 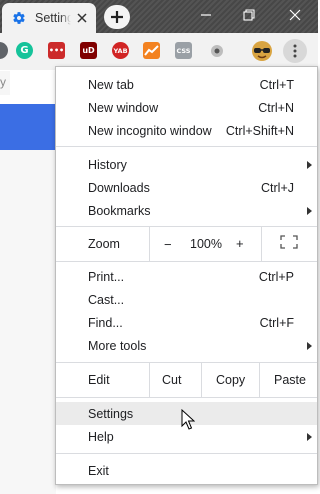 I want to click on close-window-button, so click(x=295, y=15).